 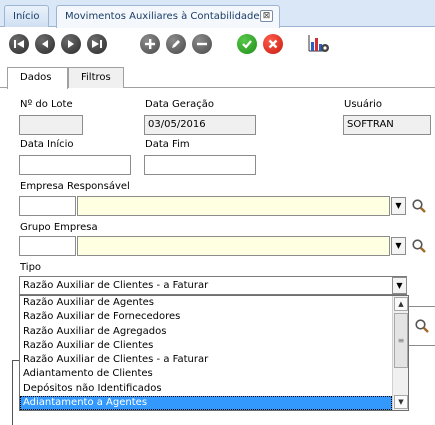 I want to click on tab-movimentos-auxiliares: Movimentos Auxiliares à Contabilidade ⊠, so click(x=168, y=16).